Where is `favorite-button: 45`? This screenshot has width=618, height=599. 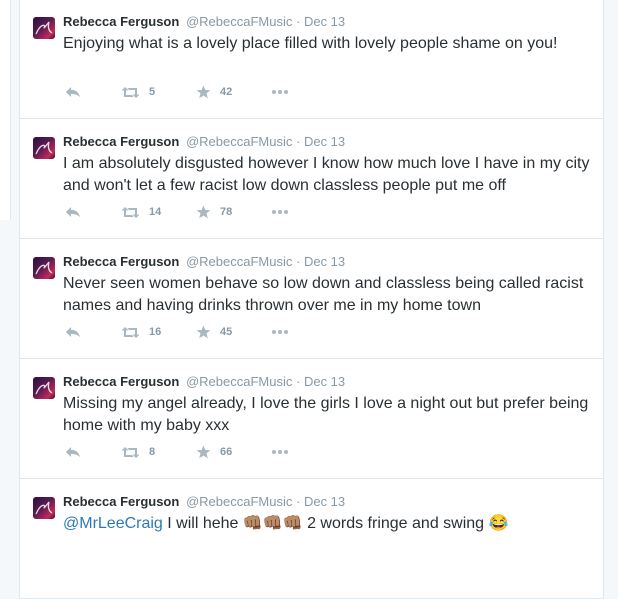
favorite-button: 45 is located at coordinates (233, 332).